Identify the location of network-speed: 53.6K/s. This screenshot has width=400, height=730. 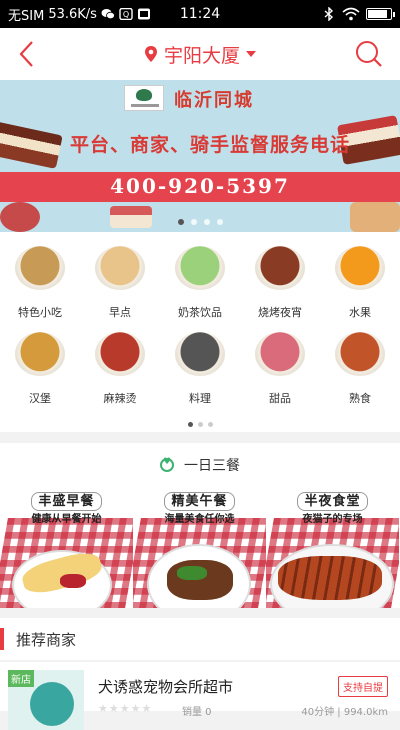
(72, 14).